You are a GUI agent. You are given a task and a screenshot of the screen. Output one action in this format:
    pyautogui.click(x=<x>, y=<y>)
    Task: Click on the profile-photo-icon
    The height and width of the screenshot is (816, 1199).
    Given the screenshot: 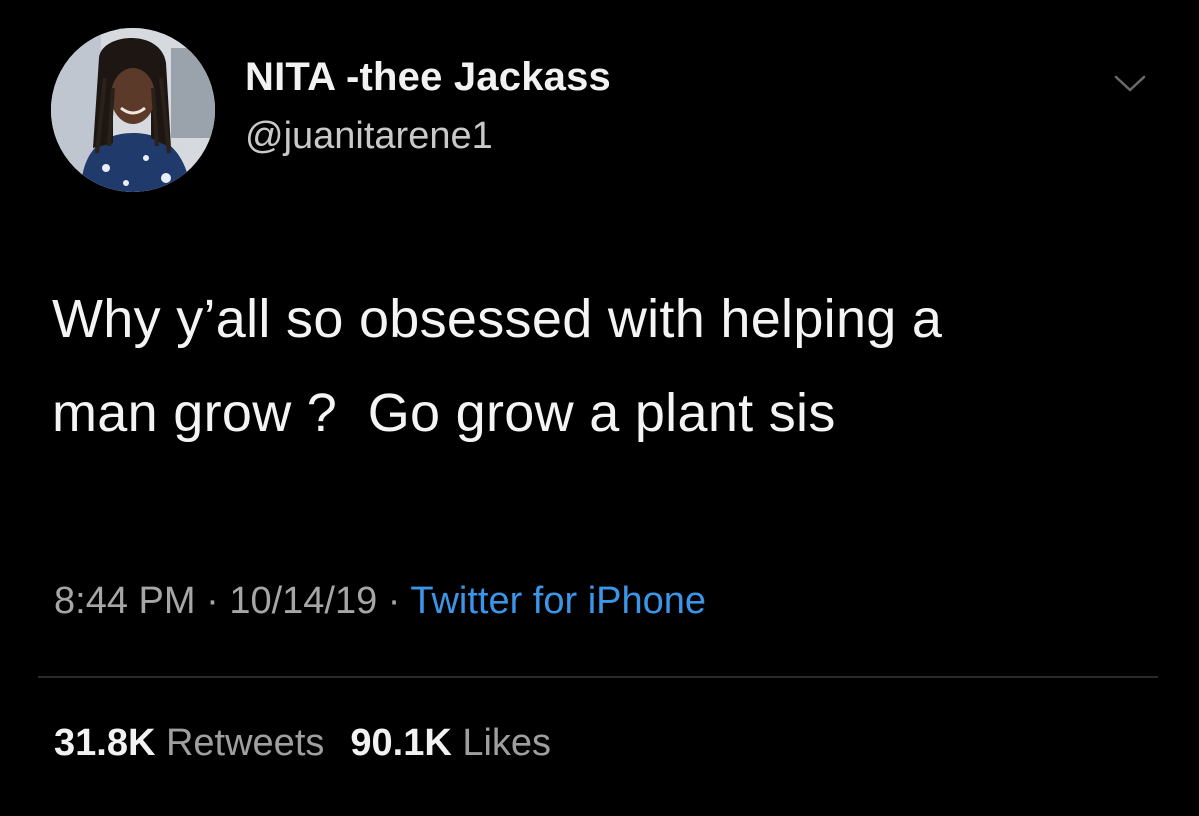 What is the action you would take?
    pyautogui.click(x=133, y=110)
    